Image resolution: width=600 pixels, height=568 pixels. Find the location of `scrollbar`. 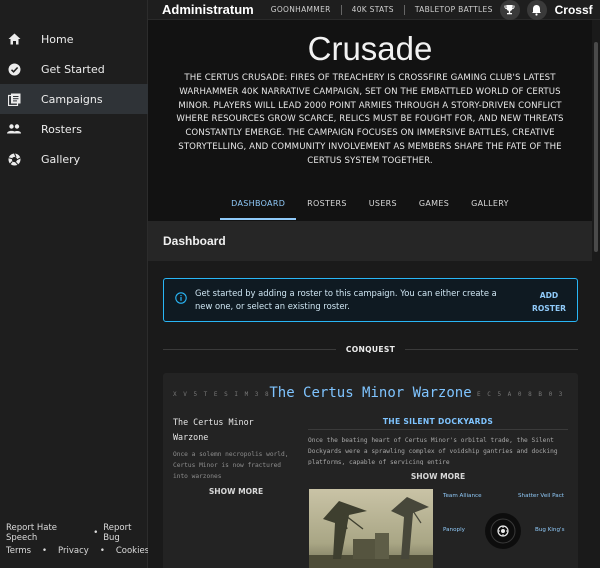

scrollbar is located at coordinates (596, 294).